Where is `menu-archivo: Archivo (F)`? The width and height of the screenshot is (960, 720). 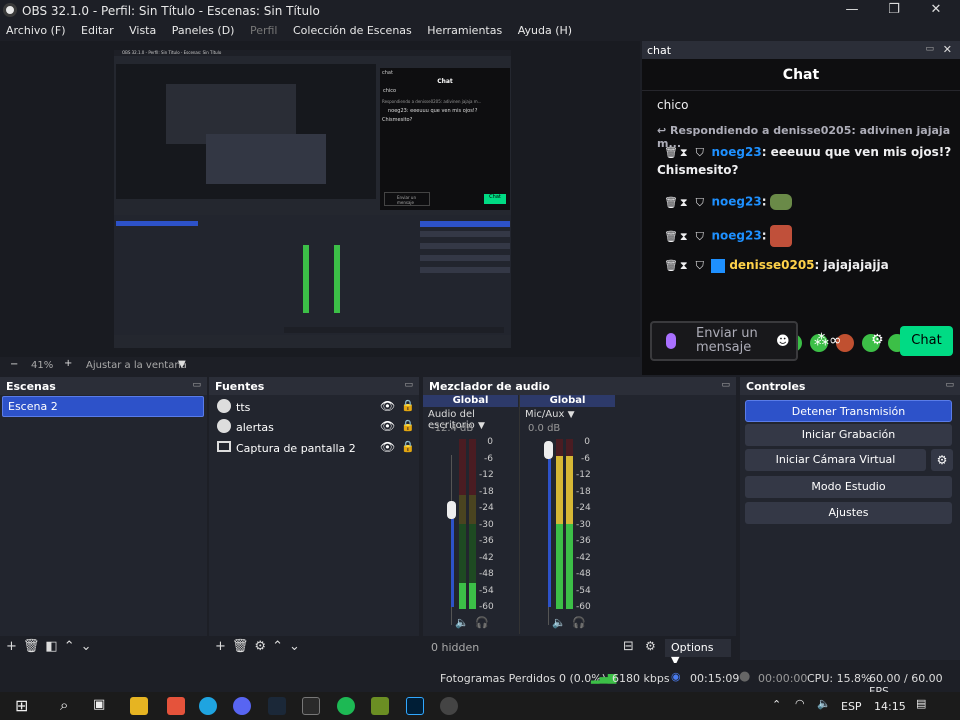 menu-archivo: Archivo (F) is located at coordinates (36, 29).